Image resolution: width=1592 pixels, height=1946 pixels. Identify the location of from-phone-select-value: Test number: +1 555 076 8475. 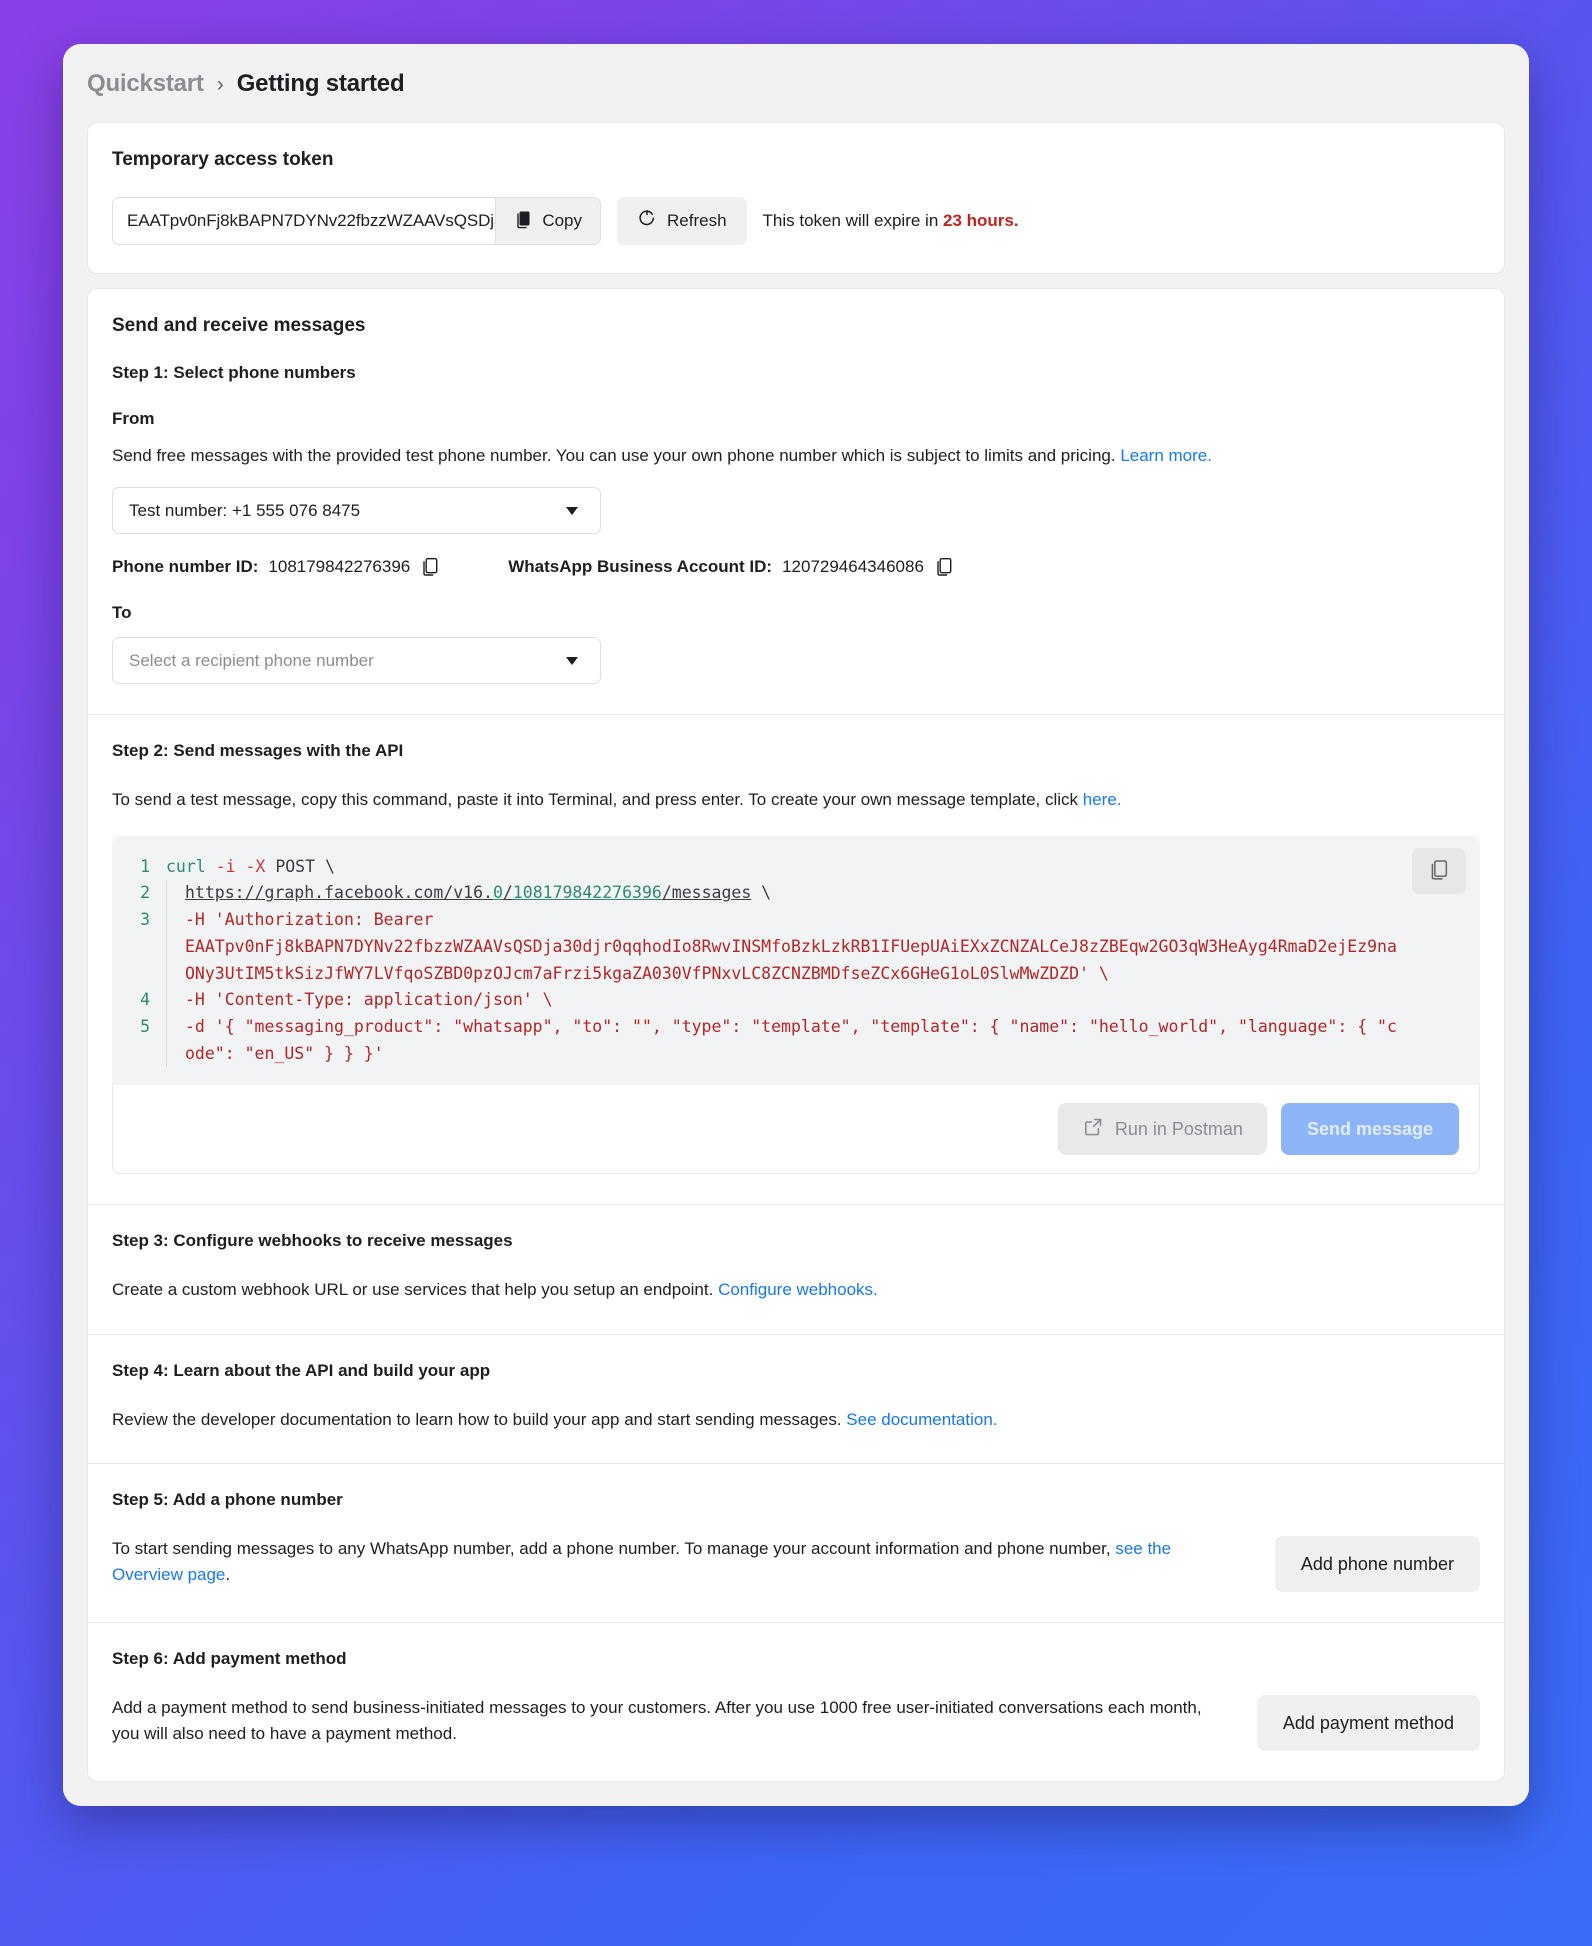
(245, 510).